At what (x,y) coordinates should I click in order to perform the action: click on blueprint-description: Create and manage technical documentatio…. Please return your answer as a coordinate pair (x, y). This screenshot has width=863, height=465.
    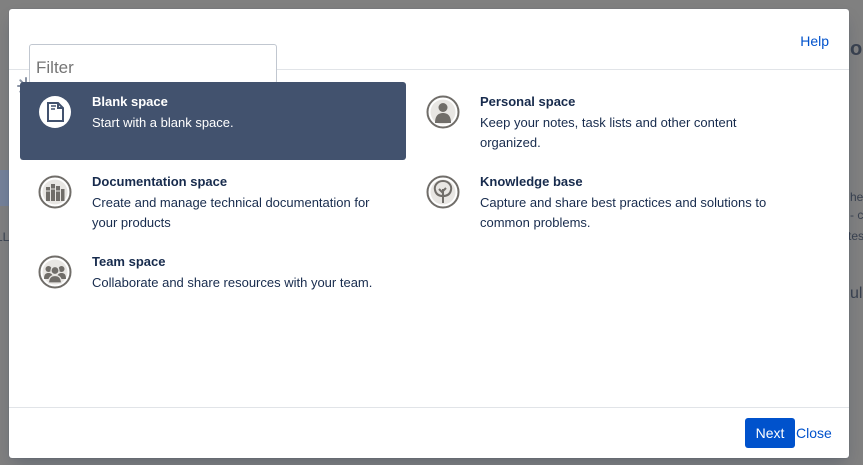
    Looking at the image, I should click on (231, 212).